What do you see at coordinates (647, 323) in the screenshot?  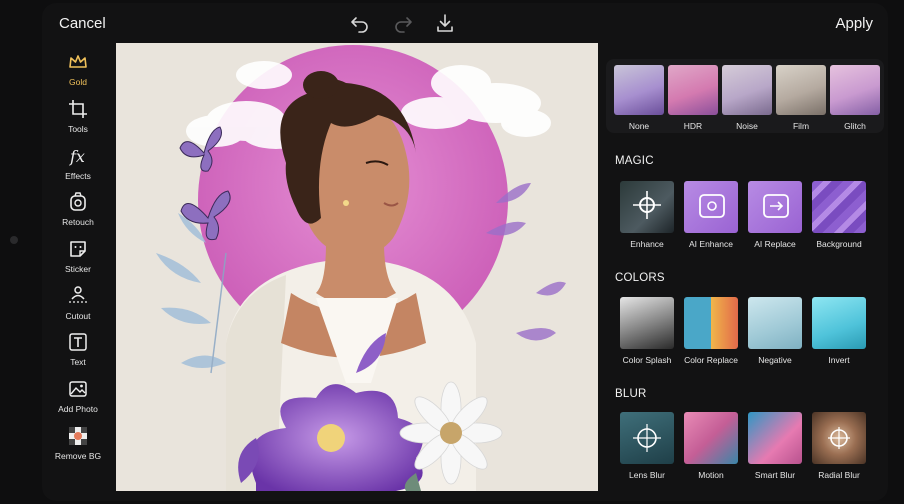 I see `color-splash-thumbnail` at bounding box center [647, 323].